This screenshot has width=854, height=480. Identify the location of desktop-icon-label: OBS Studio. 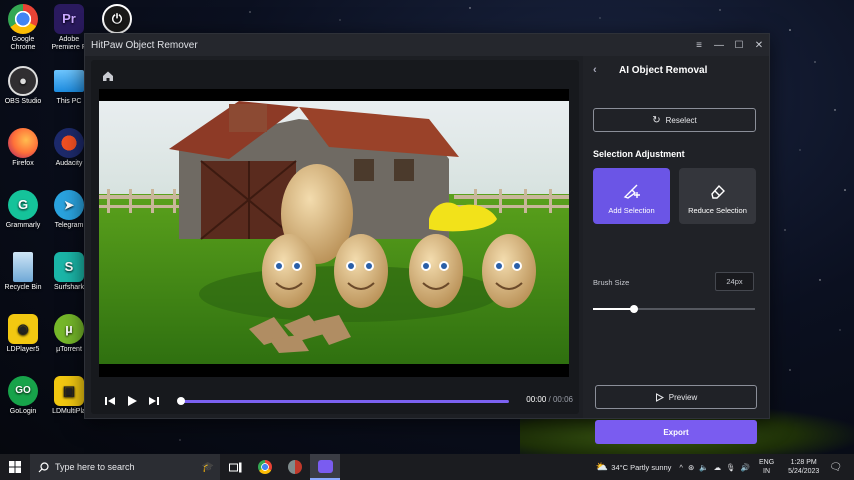
(23, 101).